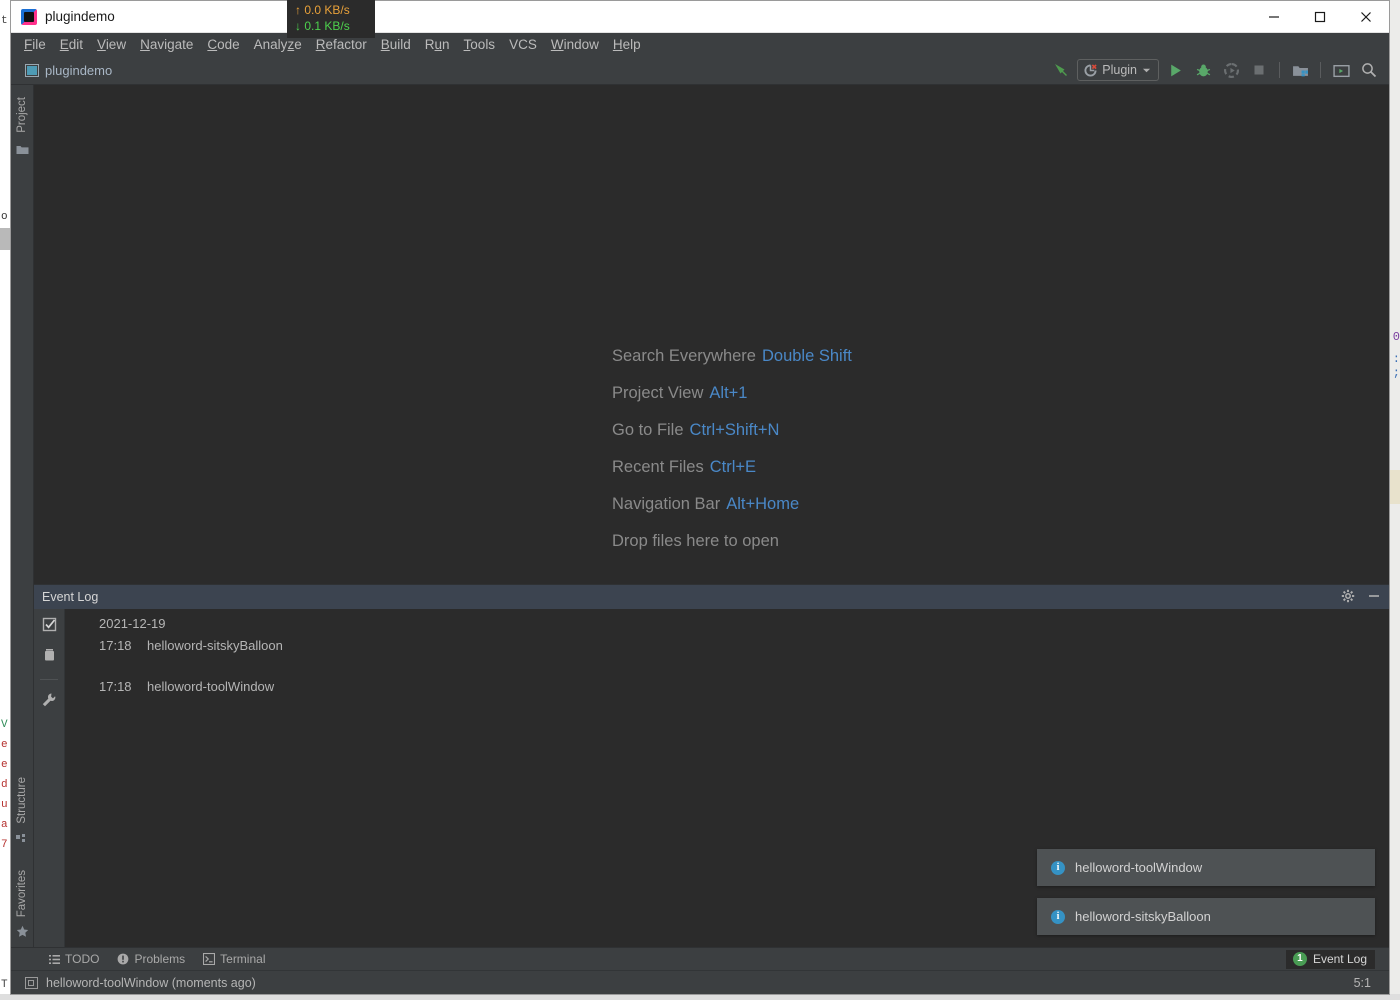  Describe the element at coordinates (4, 785) in the screenshot. I see `bg-char-5: d` at that location.